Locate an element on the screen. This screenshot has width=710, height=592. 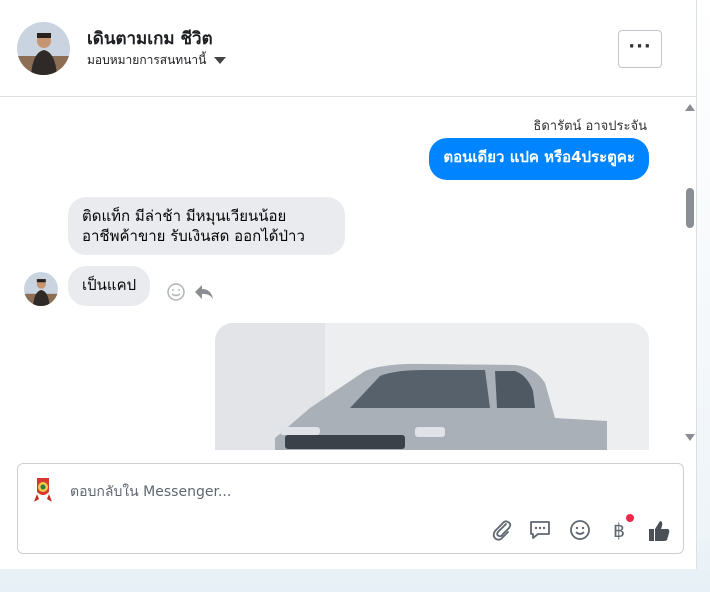
baht-icon: ฿ is located at coordinates (620, 529).